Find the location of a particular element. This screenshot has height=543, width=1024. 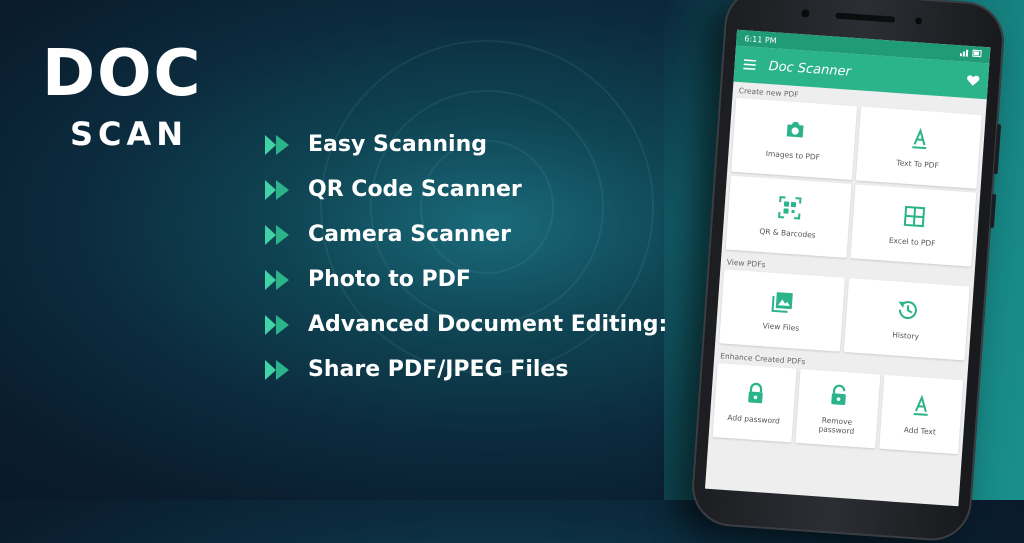

history-icon is located at coordinates (907, 310).